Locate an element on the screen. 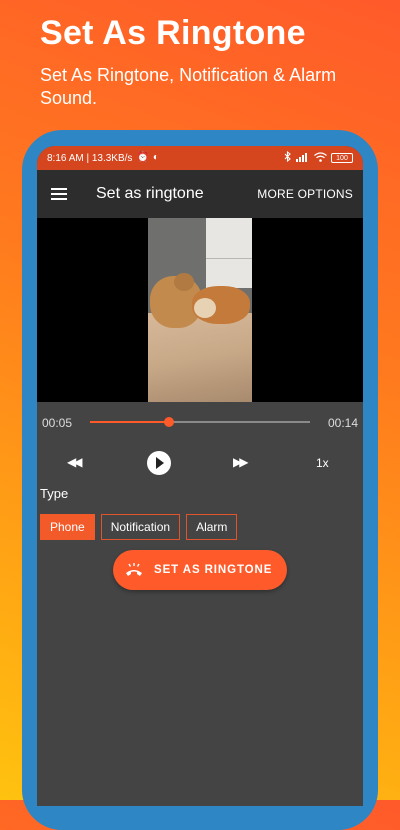  seek-bar-row: 00:05 00:14 is located at coordinates (200, 422).